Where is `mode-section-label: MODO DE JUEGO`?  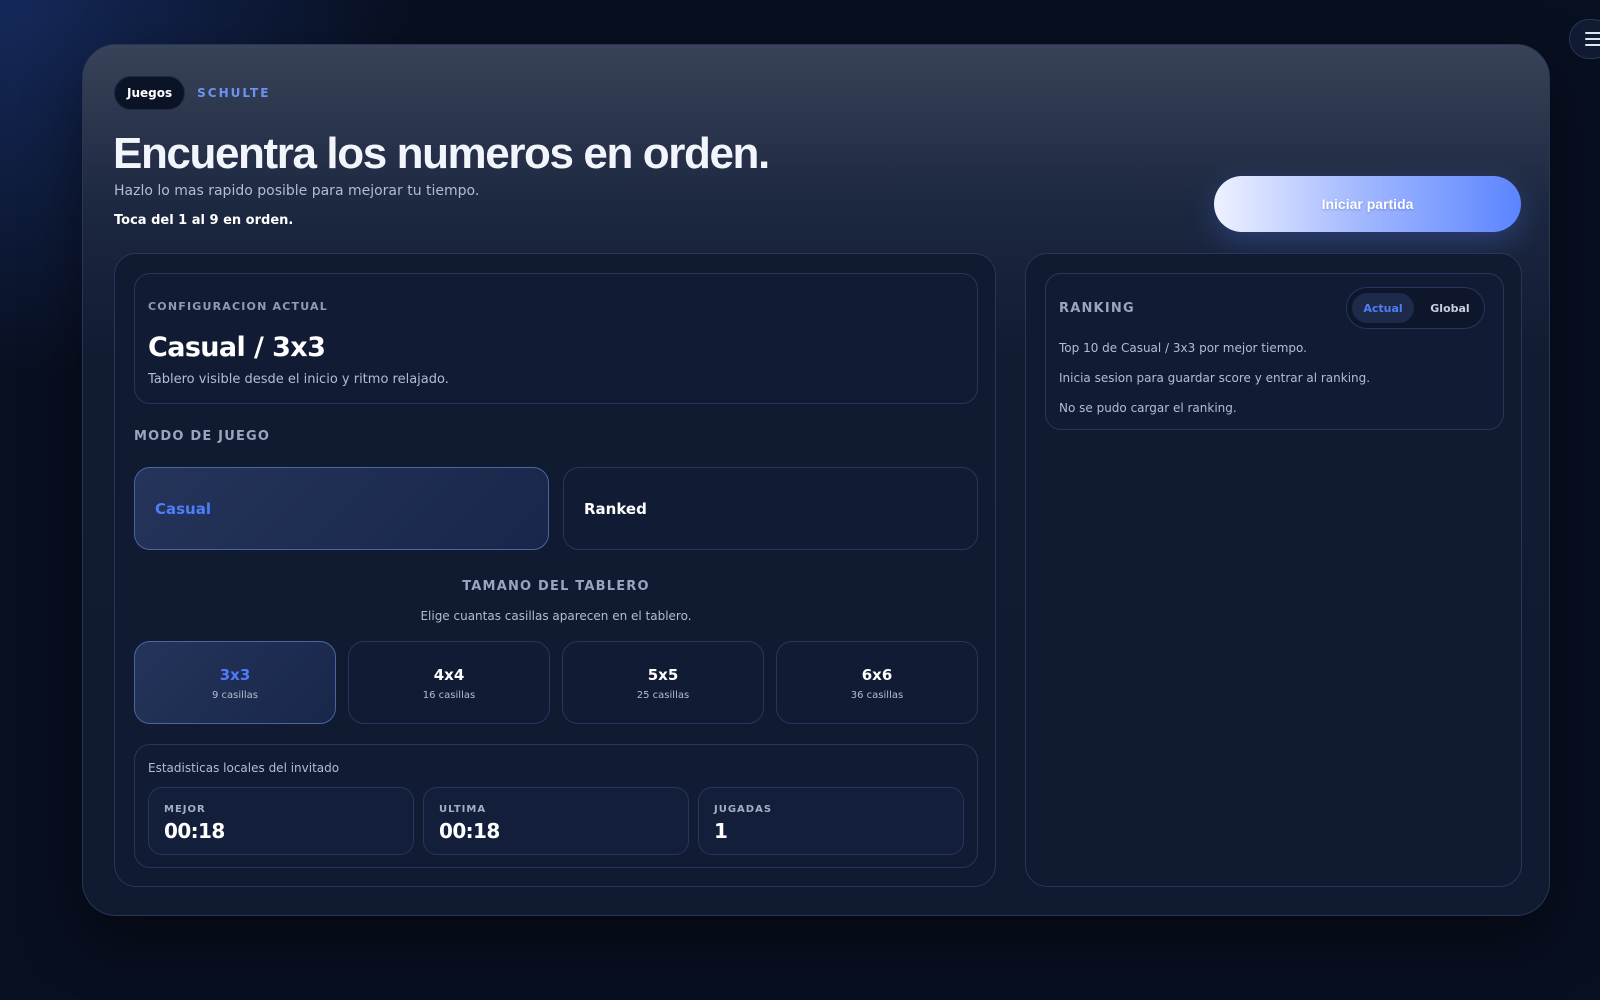
mode-section-label: MODO DE JUEGO is located at coordinates (202, 436).